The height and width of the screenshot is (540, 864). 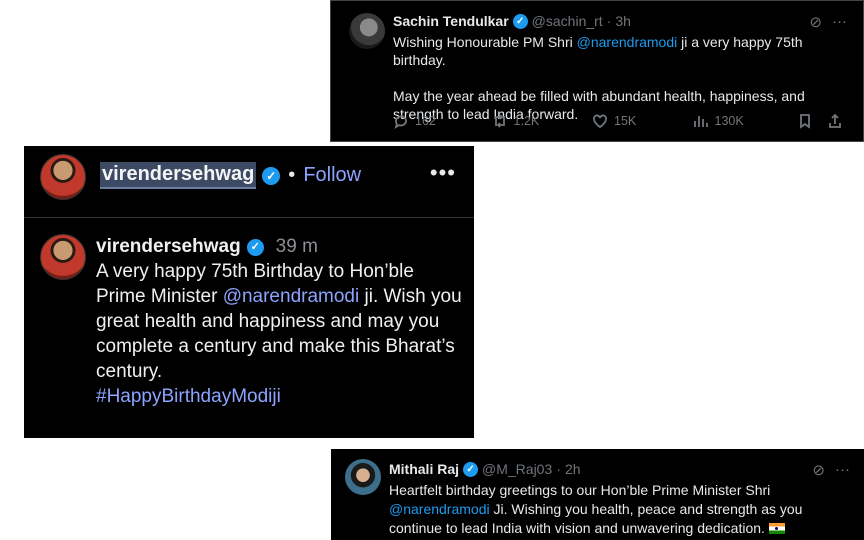 I want to click on timestamp: 39 m, so click(x=296, y=246).